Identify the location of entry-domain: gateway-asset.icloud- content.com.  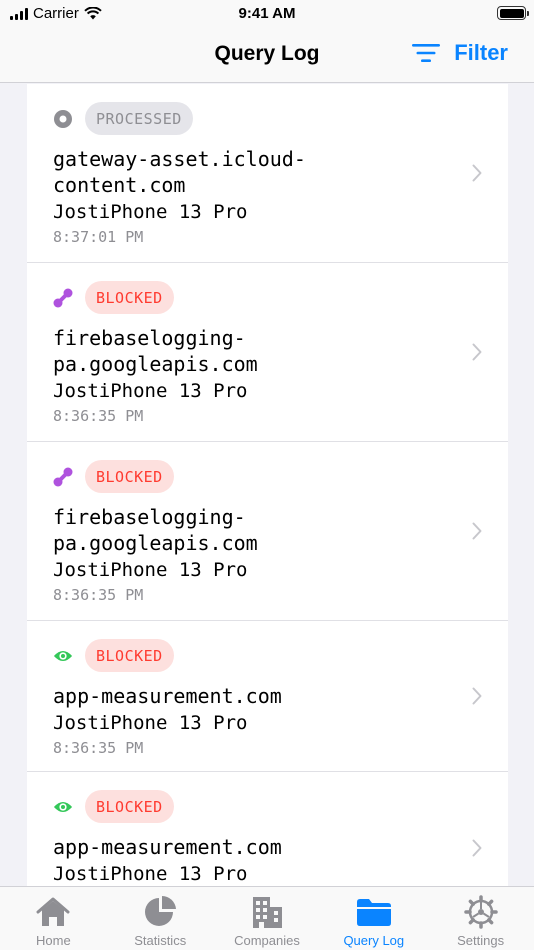
(179, 172).